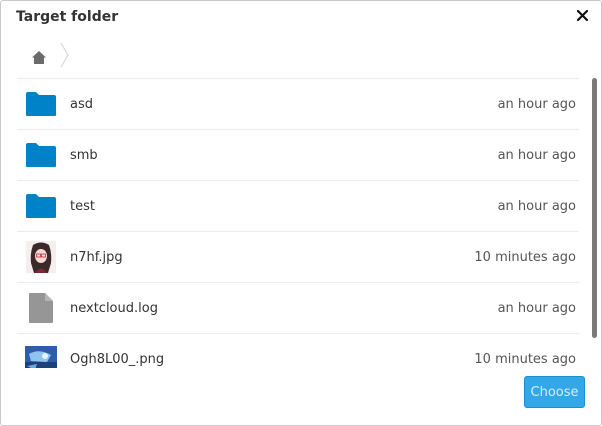 The width and height of the screenshot is (602, 426). I want to click on file-name: smb, so click(84, 155).